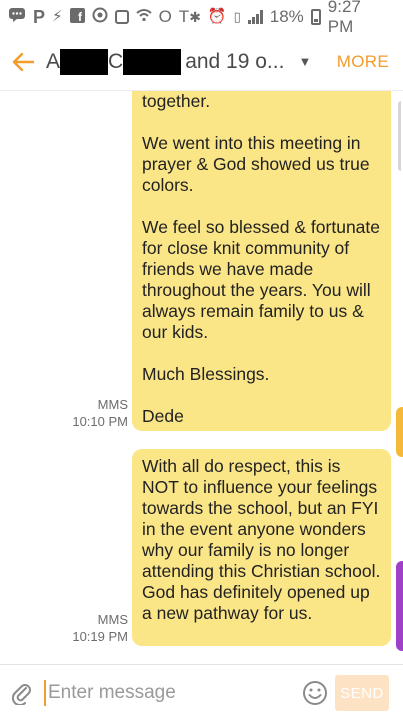  I want to click on scrollbar, so click(399, 136).